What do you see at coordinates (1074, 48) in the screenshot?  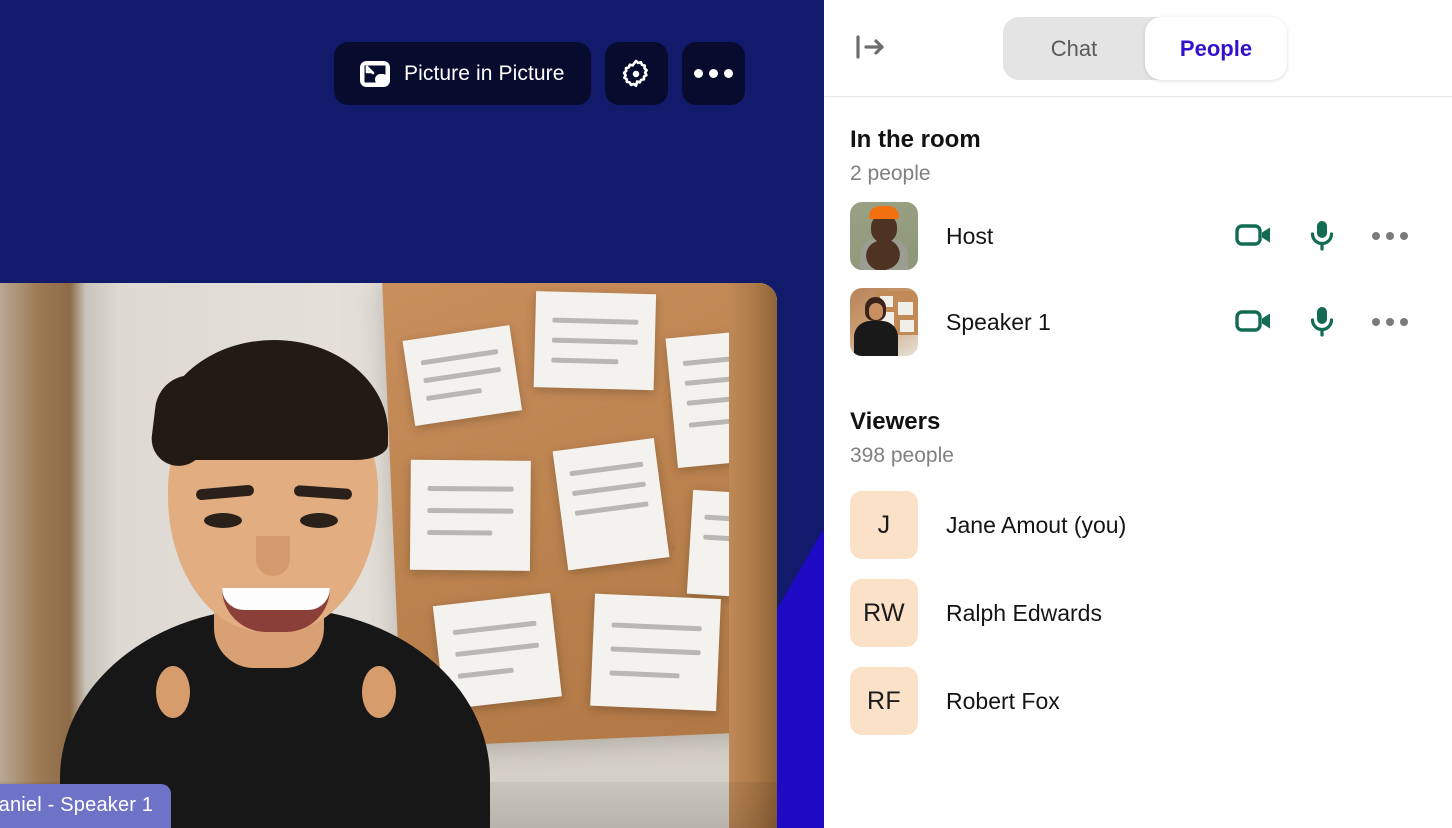 I see `tab-chat: Chat` at bounding box center [1074, 48].